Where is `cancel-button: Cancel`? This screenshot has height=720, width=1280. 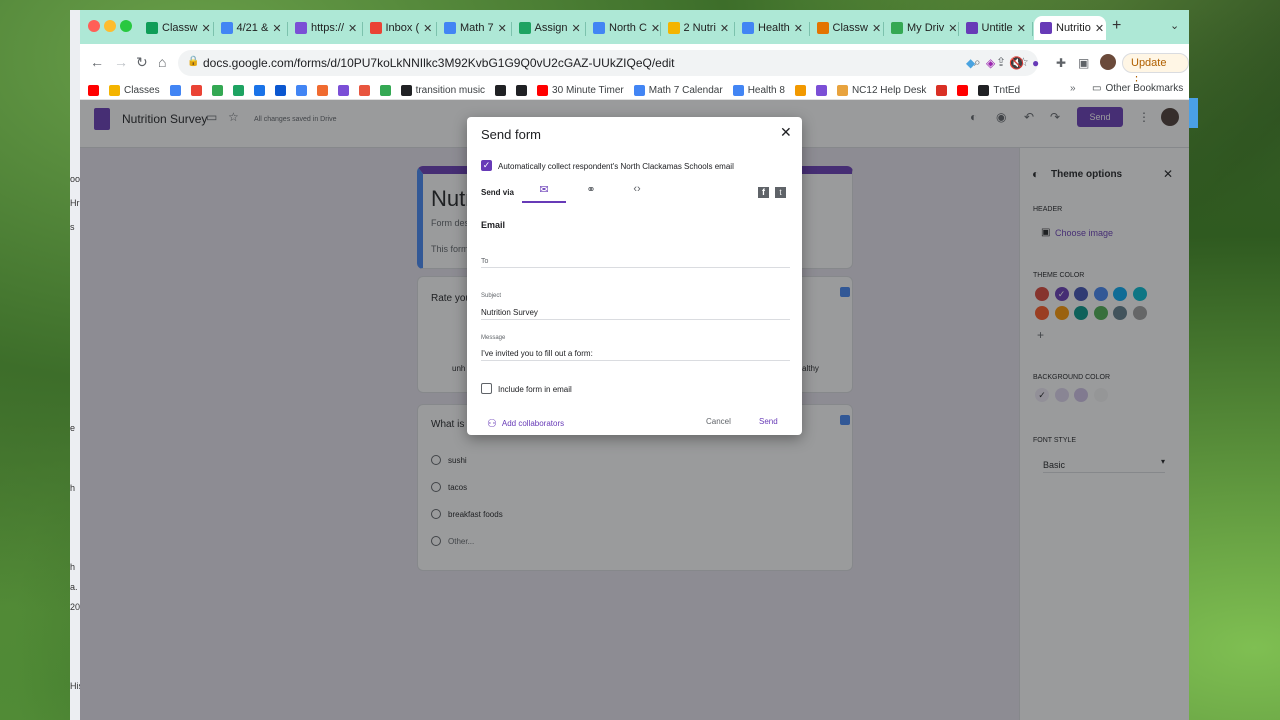 cancel-button: Cancel is located at coordinates (718, 421).